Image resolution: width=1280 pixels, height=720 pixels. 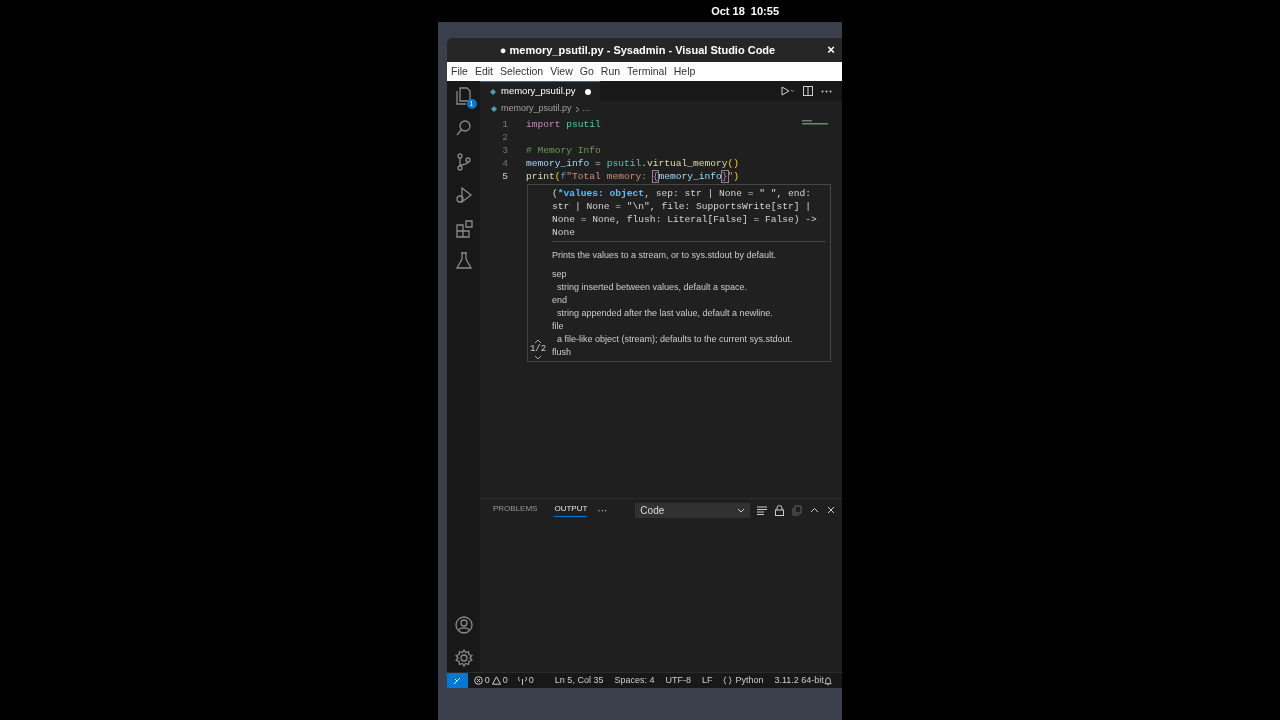 I want to click on line-number: 2, so click(x=505, y=137).